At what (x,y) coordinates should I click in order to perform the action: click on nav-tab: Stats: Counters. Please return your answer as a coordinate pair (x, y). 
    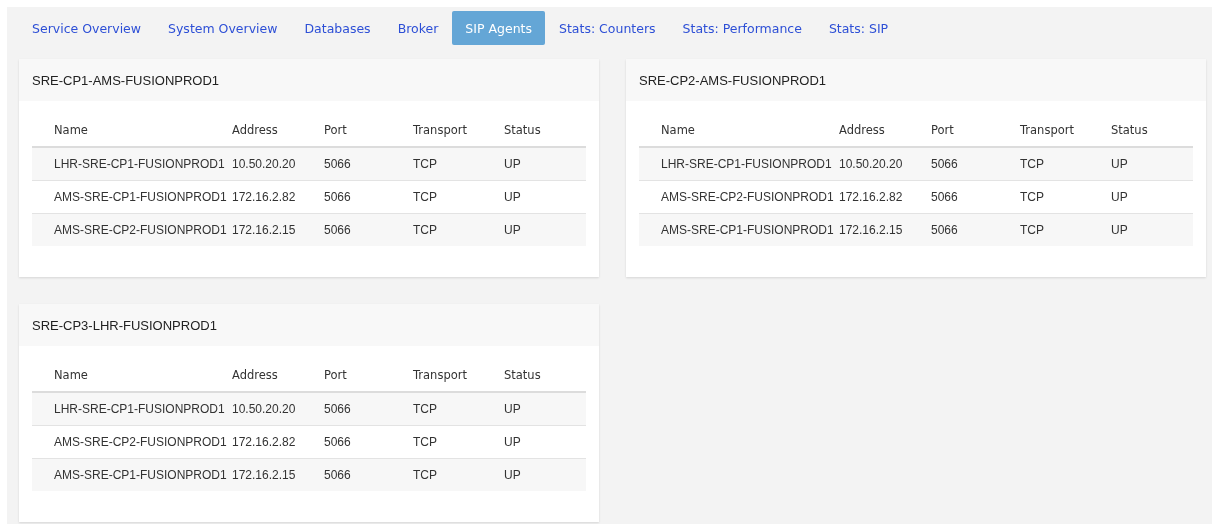
    Looking at the image, I should click on (607, 28).